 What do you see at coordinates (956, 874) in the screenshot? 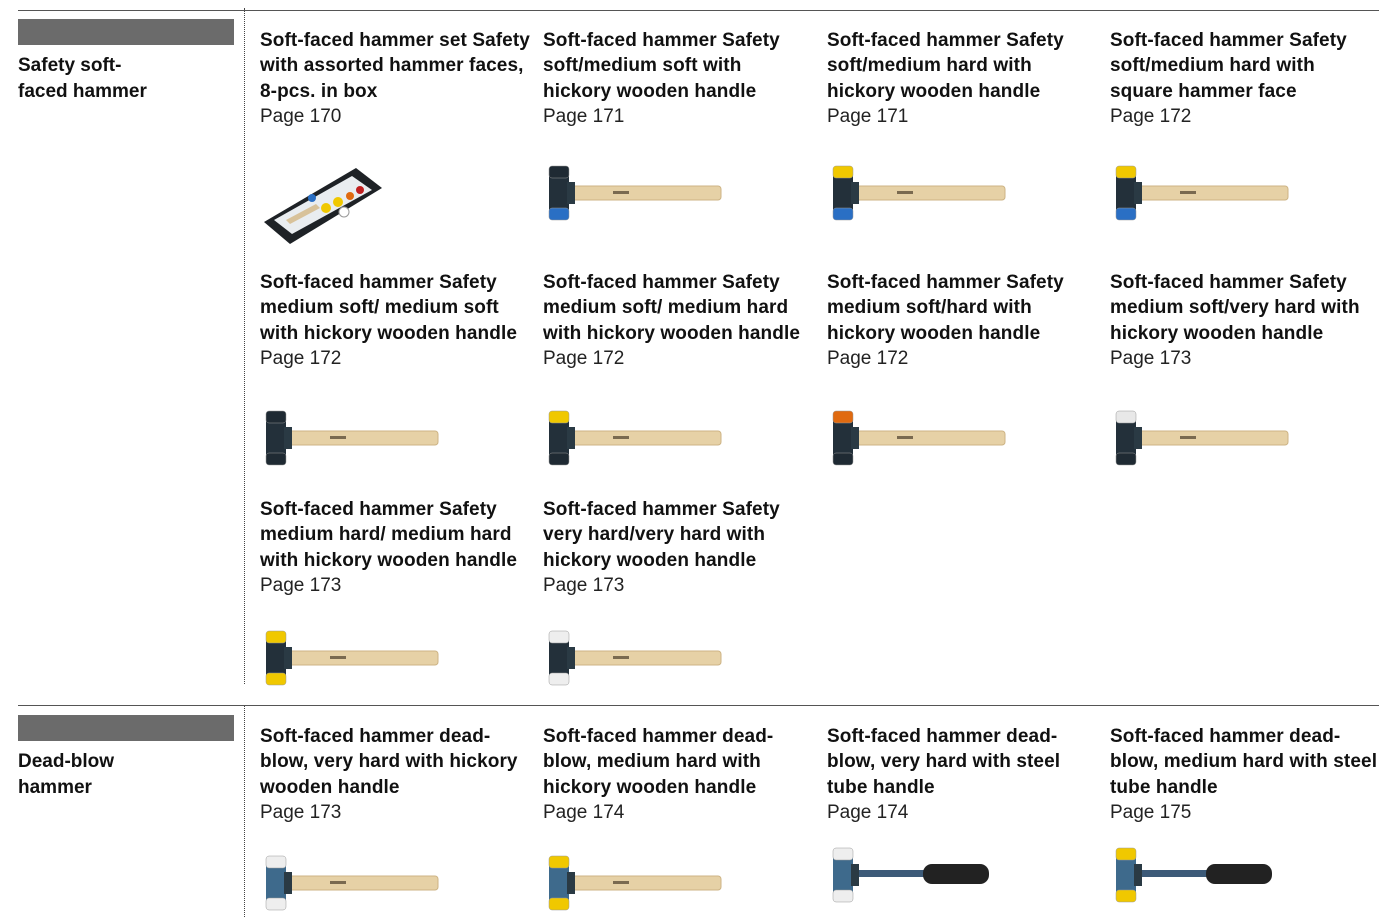
I see `rubber-grip` at bounding box center [956, 874].